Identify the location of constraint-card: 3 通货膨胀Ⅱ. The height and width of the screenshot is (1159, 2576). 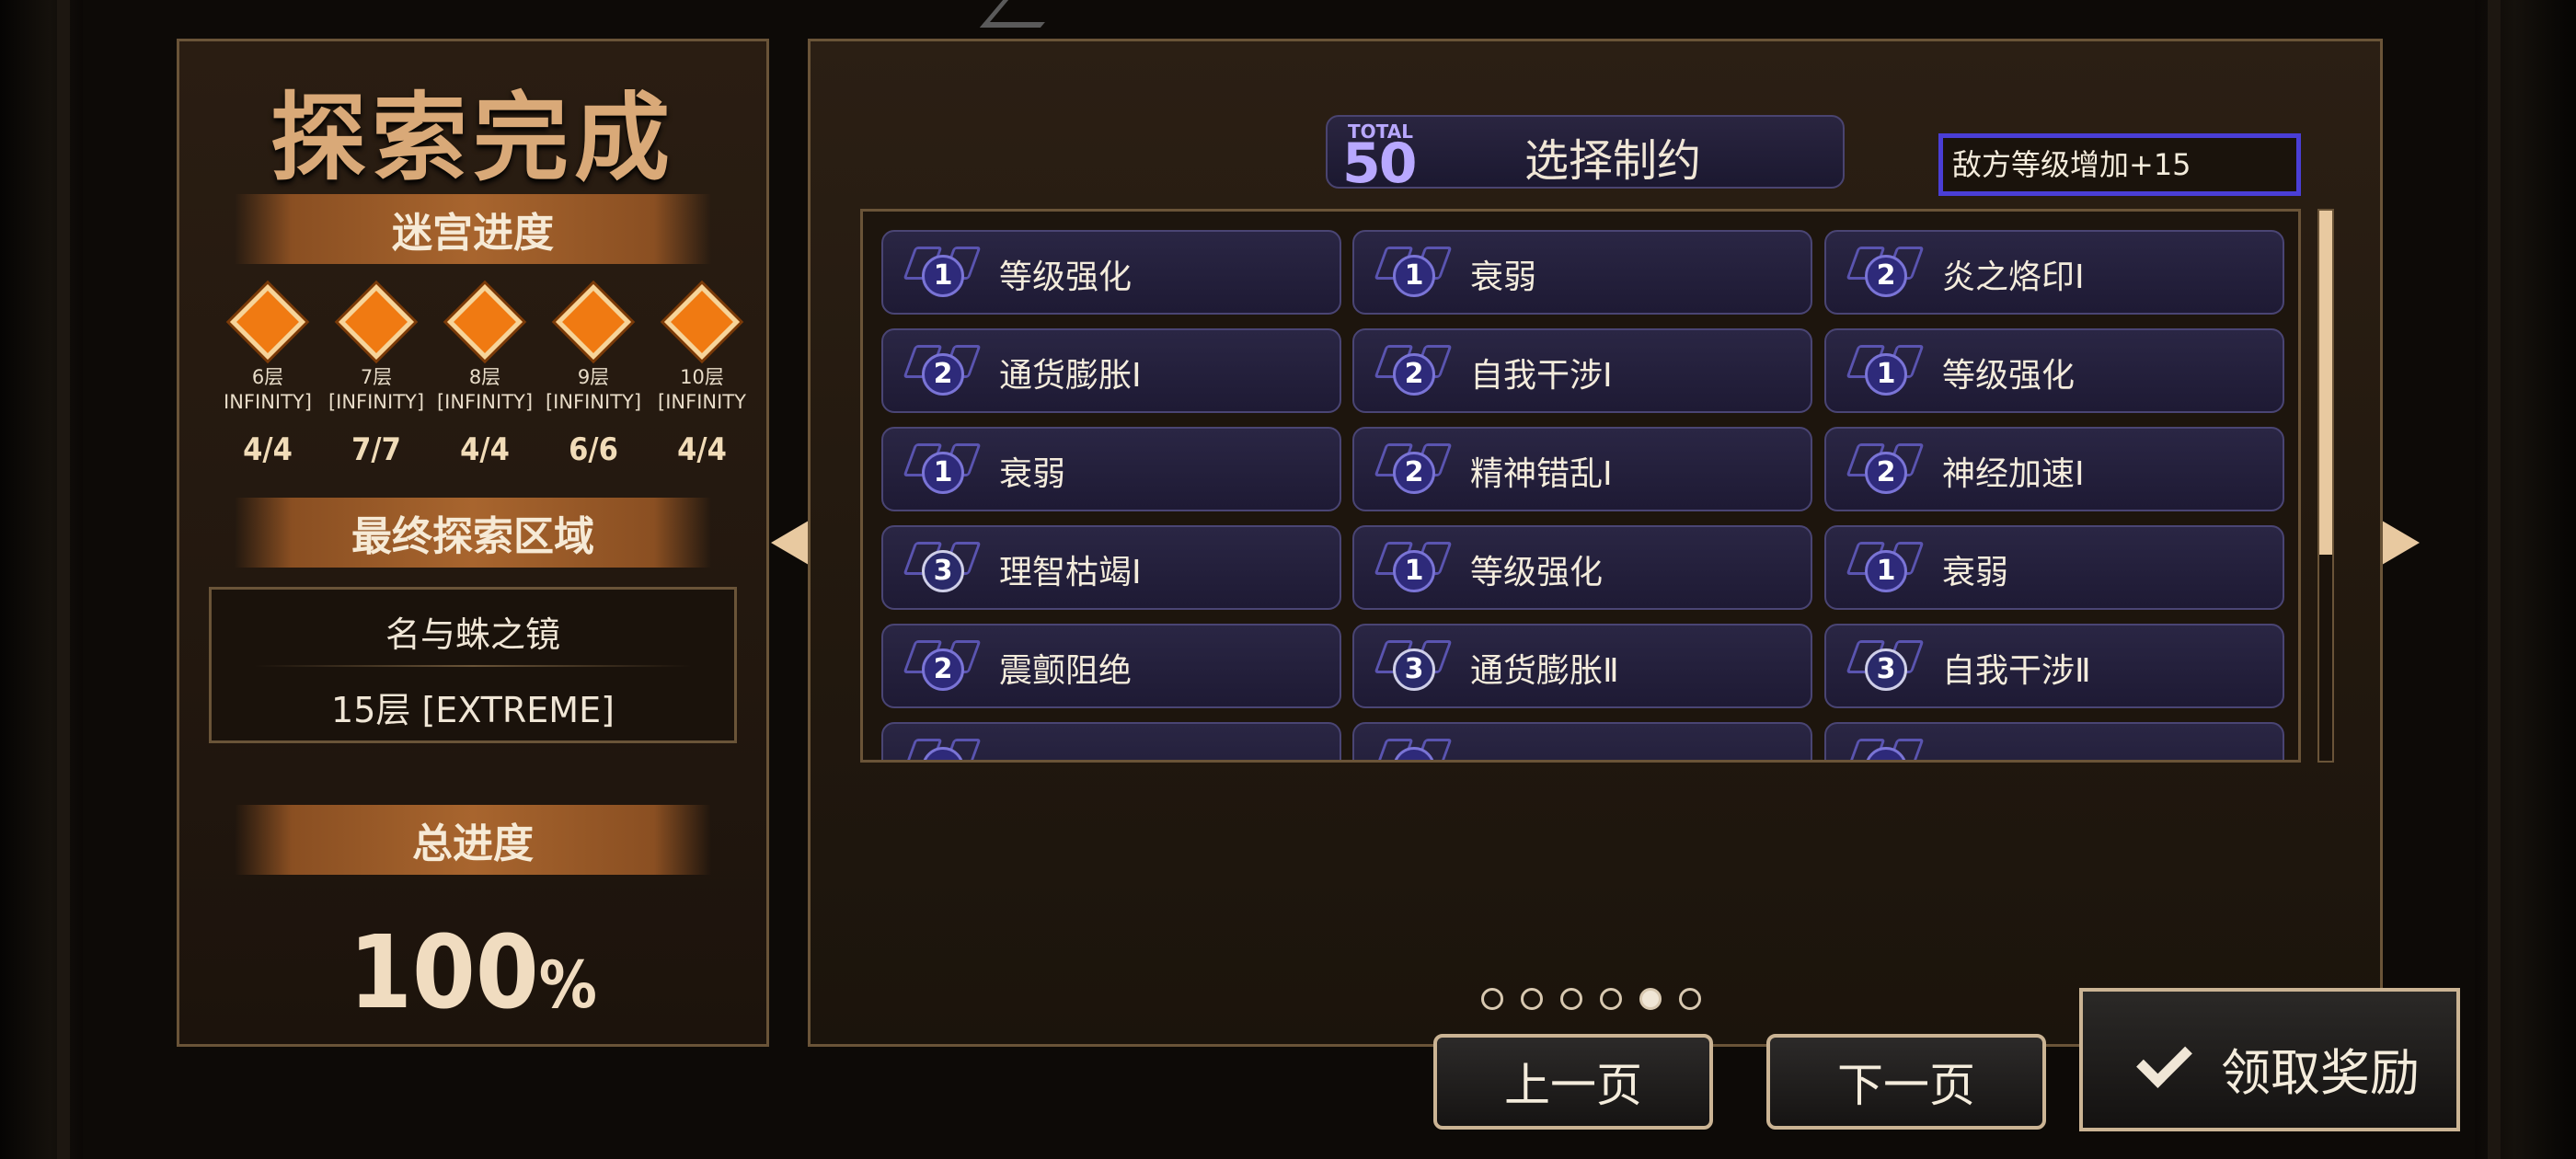
(1582, 666).